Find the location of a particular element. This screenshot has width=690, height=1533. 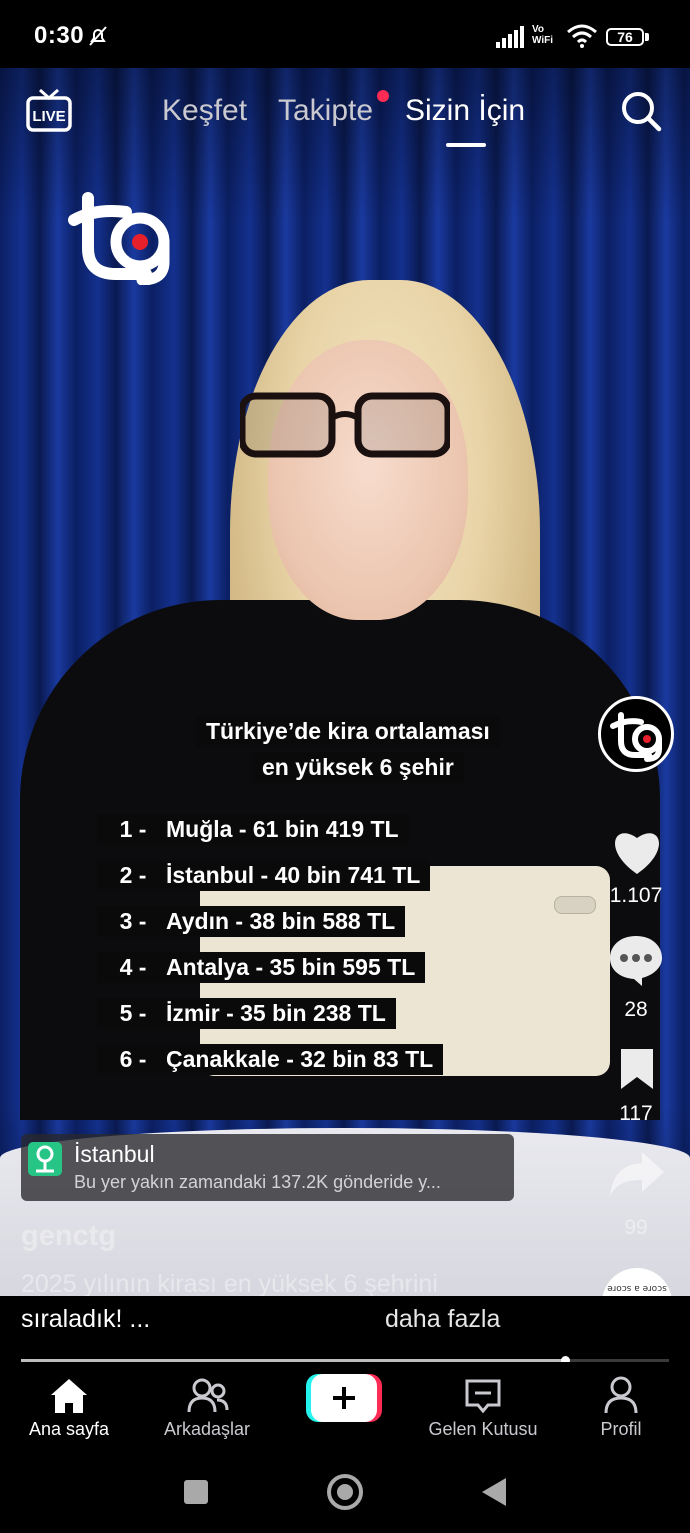

presenter-face is located at coordinates (368, 480).